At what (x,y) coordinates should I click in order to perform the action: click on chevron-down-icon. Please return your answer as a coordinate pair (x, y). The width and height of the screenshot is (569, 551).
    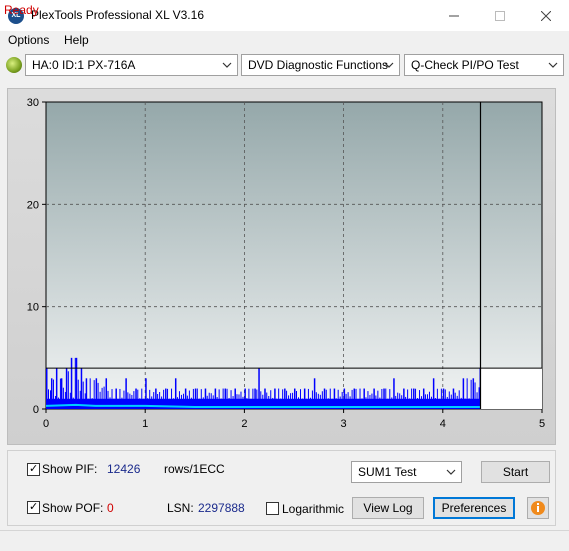
    Looking at the image, I should click on (451, 472).